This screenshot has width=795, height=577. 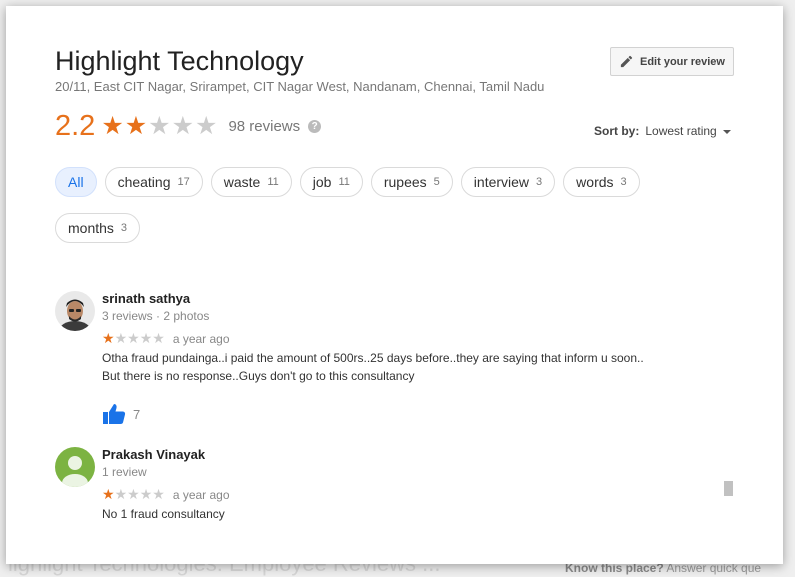 I want to click on sort-label: Sort by:, so click(x=617, y=131).